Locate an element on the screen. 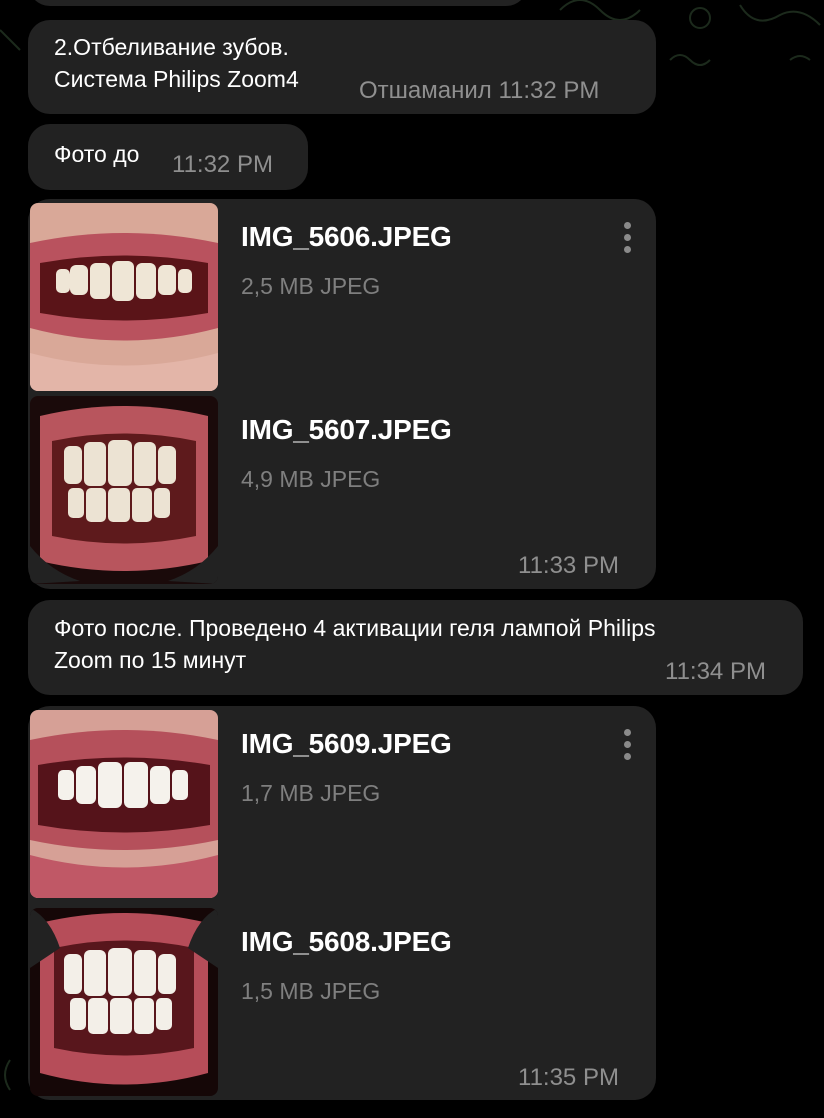  message-time: 11:33 PM is located at coordinates (568, 565).